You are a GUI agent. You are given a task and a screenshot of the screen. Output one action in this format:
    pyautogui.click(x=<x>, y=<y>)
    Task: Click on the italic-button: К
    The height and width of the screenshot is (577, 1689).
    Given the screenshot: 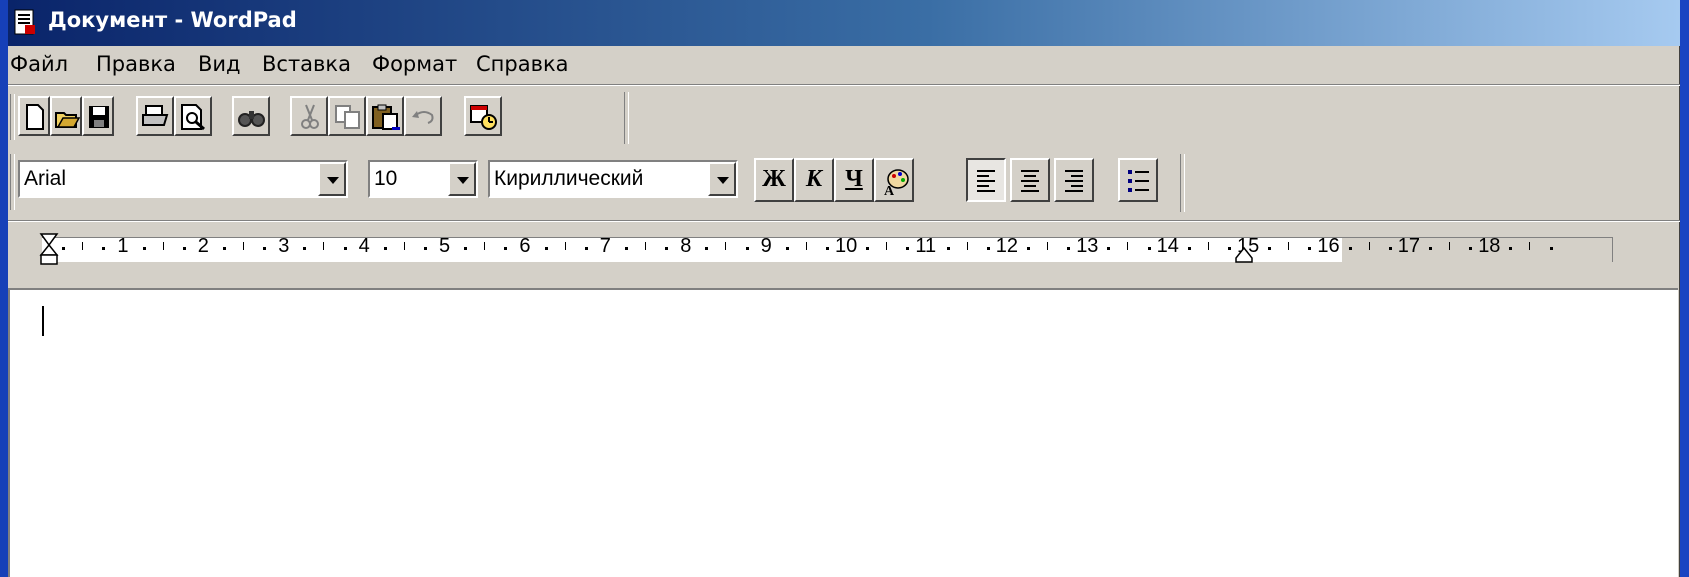 What is the action you would take?
    pyautogui.click(x=814, y=180)
    